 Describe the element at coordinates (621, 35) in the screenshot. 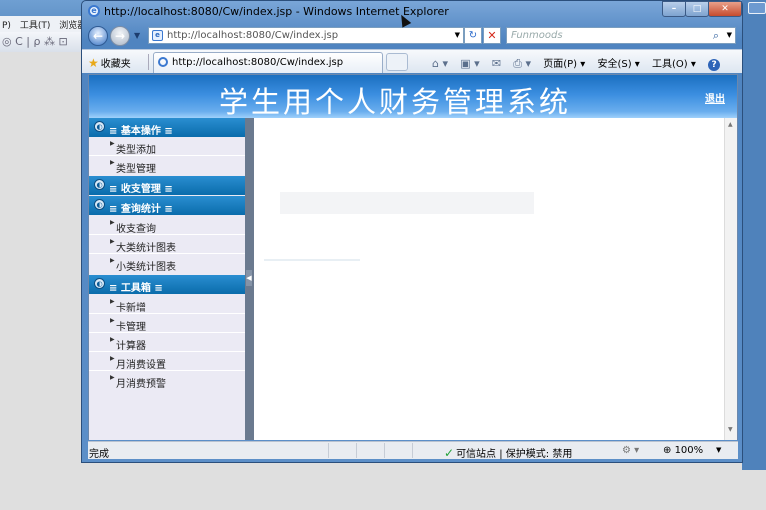

I see `search-field: Funmoods ⌕ ▼` at that location.